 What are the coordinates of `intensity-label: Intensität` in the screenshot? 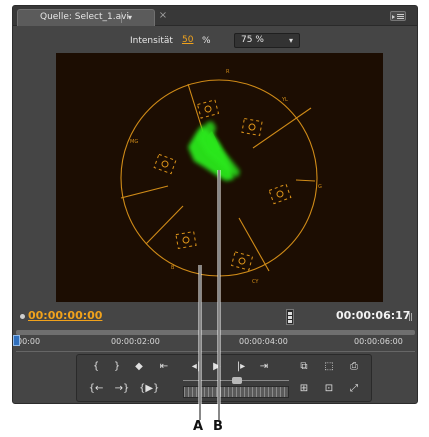 It's located at (151, 41).